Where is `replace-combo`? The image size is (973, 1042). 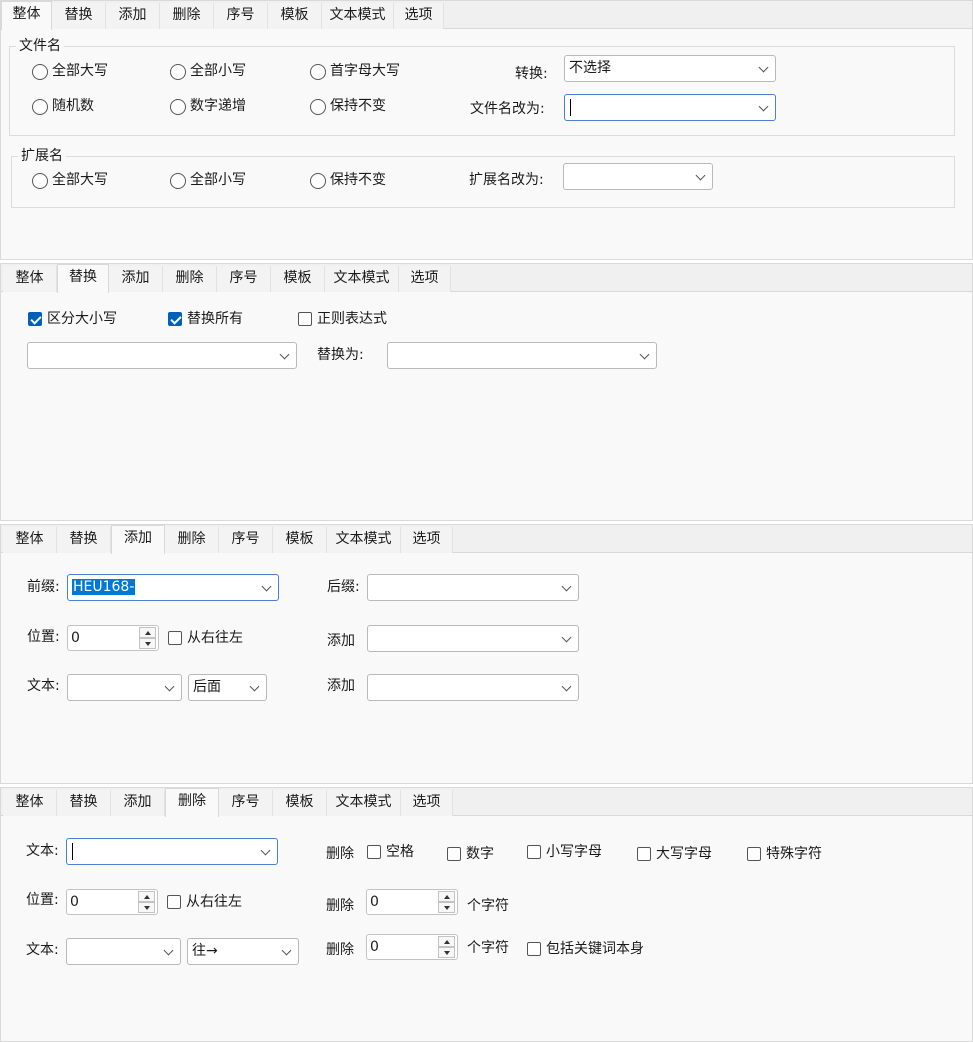 replace-combo is located at coordinates (522, 355).